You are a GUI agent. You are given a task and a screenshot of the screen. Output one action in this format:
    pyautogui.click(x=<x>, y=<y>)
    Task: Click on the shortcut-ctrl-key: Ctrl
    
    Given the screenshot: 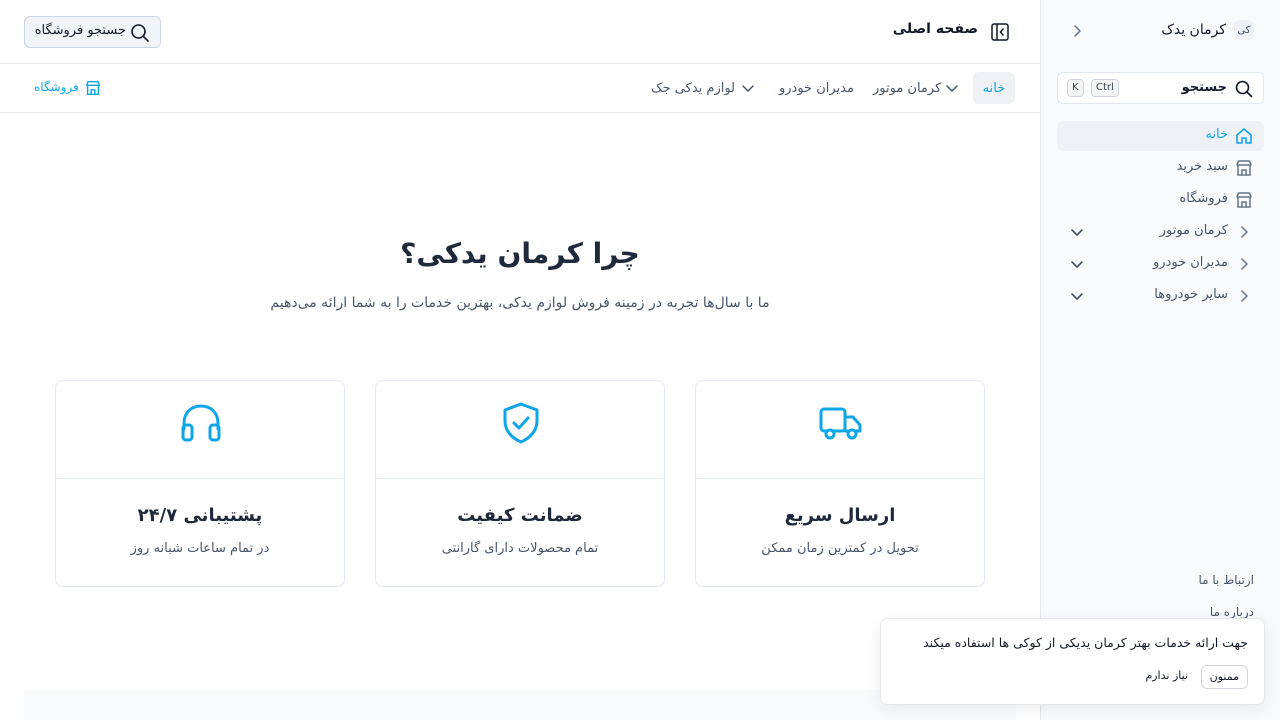 What is the action you would take?
    pyautogui.click(x=1105, y=88)
    